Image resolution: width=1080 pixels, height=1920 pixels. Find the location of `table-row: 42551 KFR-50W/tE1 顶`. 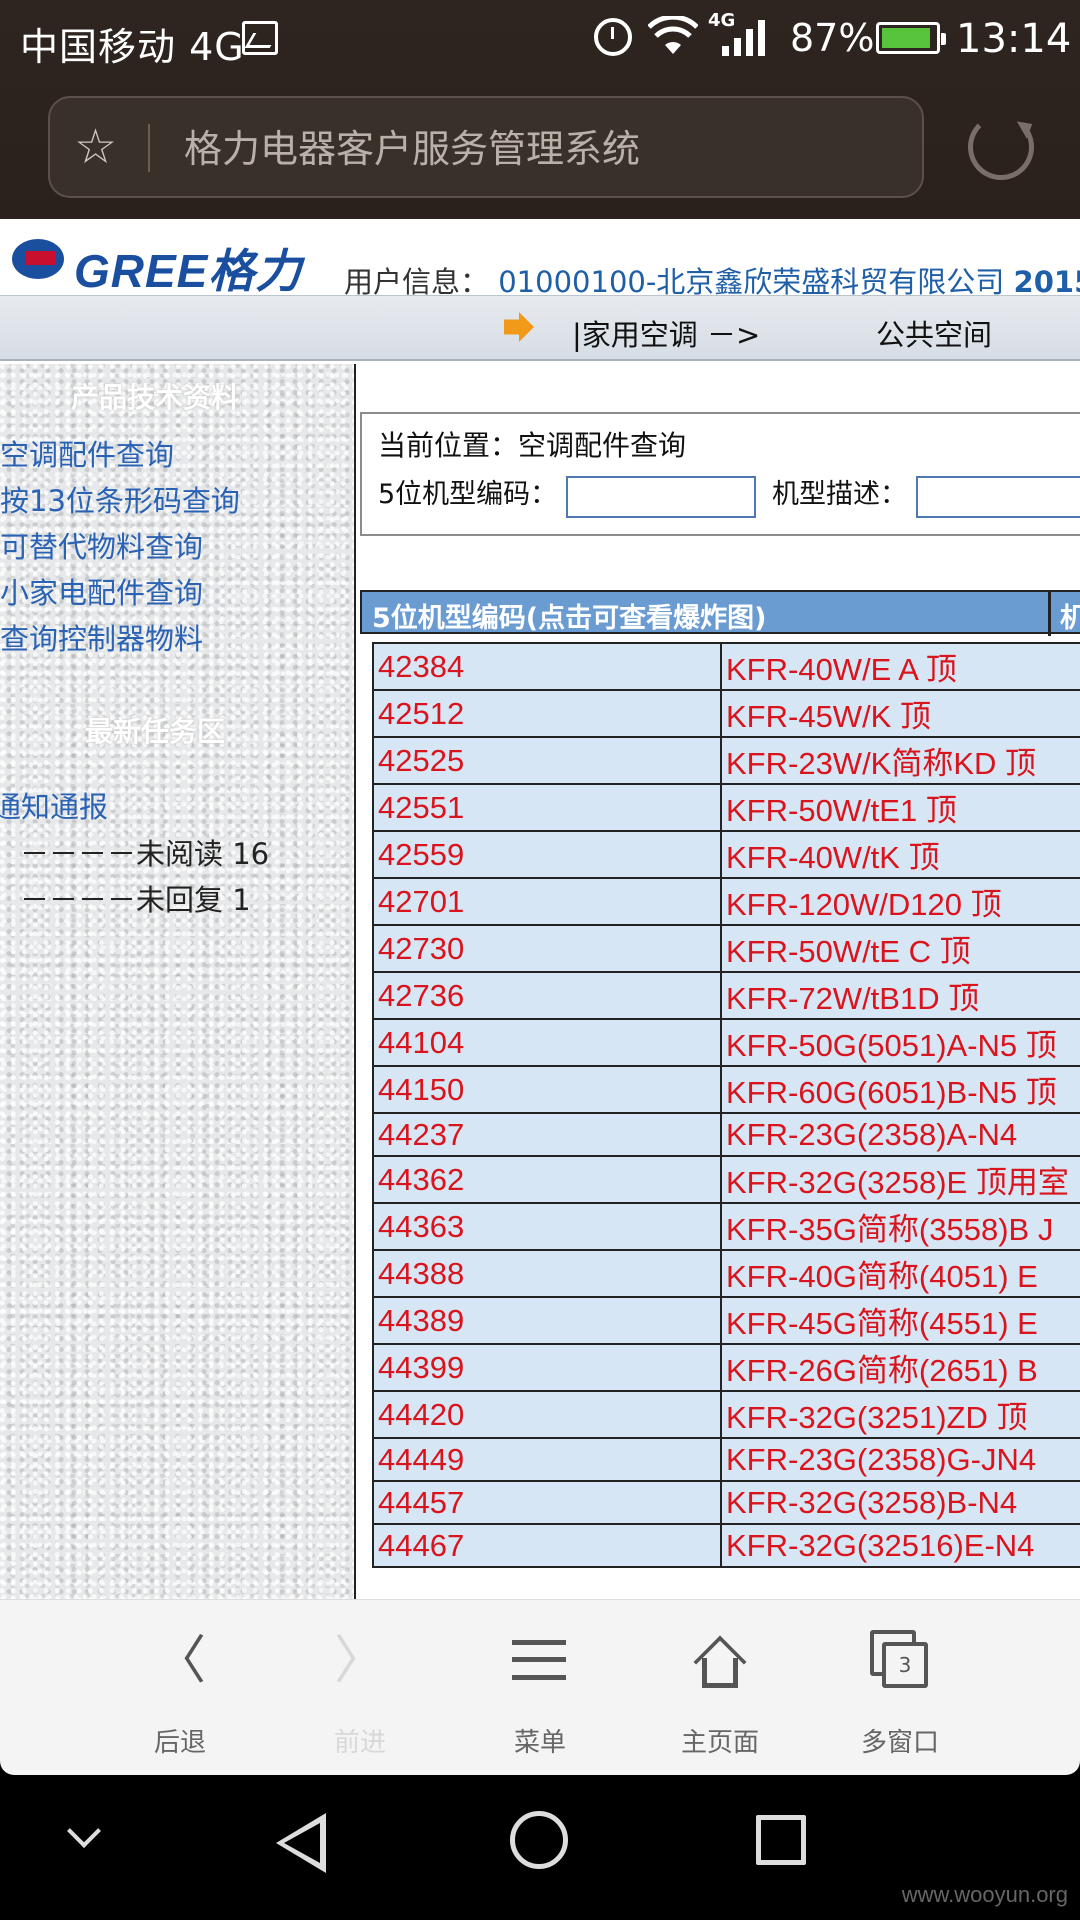

table-row: 42551 KFR-50W/tE1 顶 is located at coordinates (726, 807).